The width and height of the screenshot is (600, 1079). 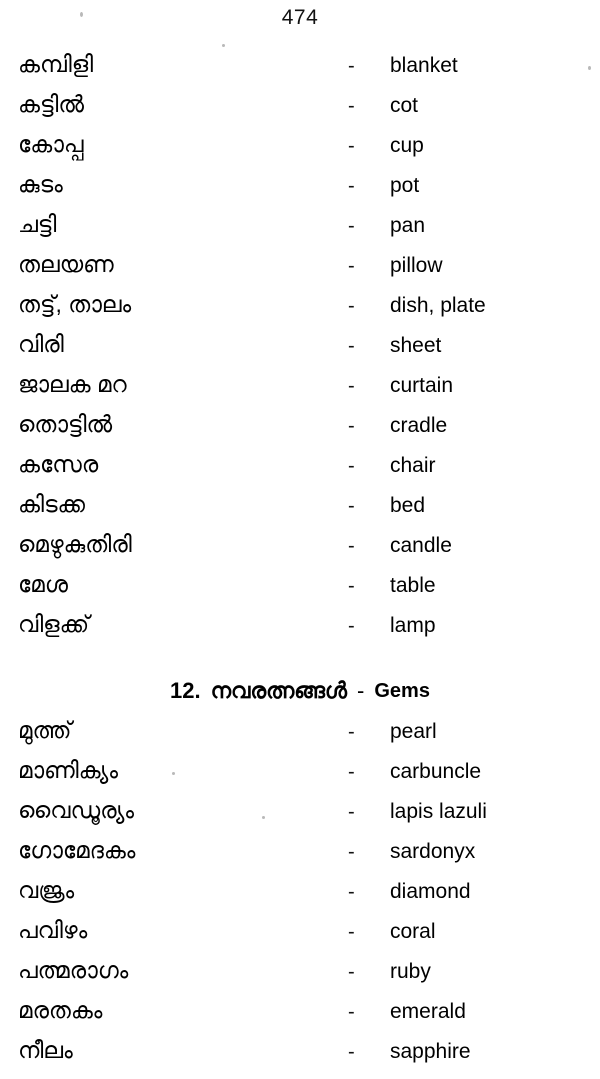 What do you see at coordinates (428, 1011) in the screenshot?
I see `english-gloss: emerald` at bounding box center [428, 1011].